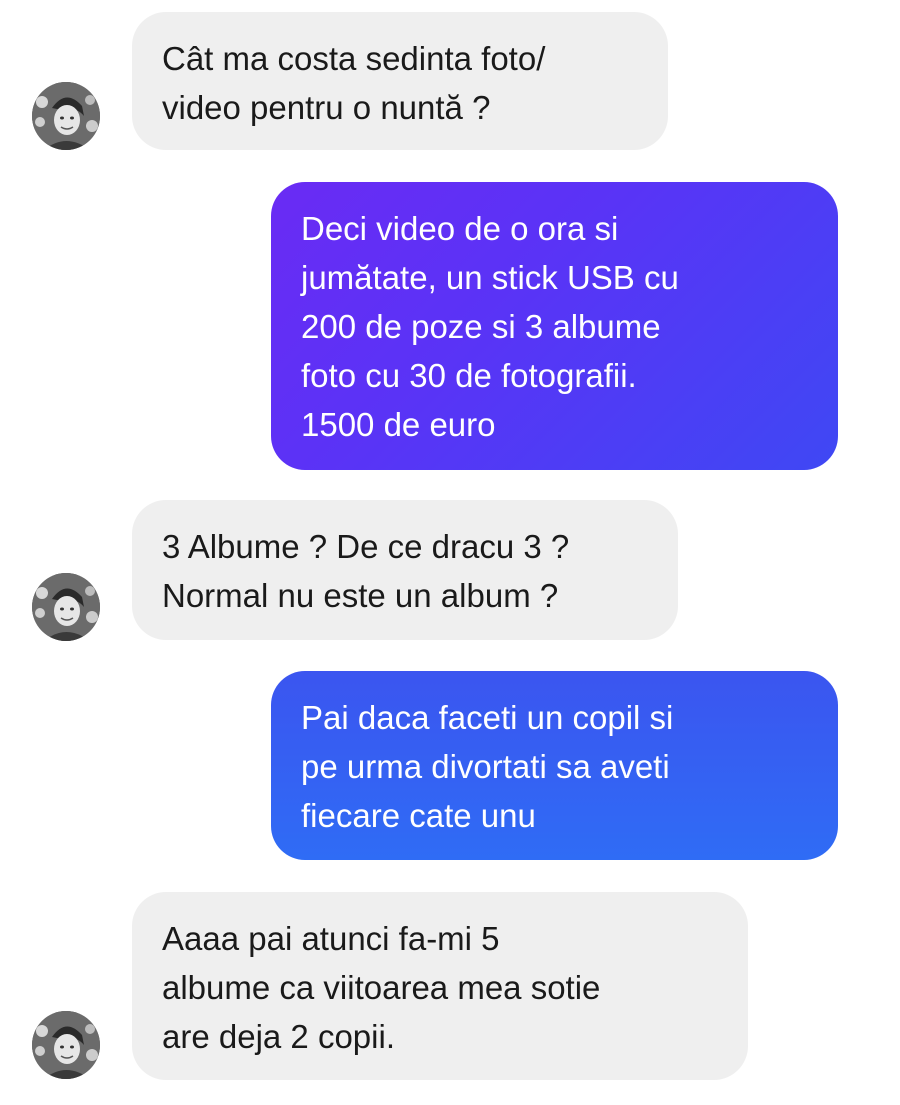  What do you see at coordinates (481, 326) in the screenshot?
I see `message-line: 200 de poze si 3 albume` at bounding box center [481, 326].